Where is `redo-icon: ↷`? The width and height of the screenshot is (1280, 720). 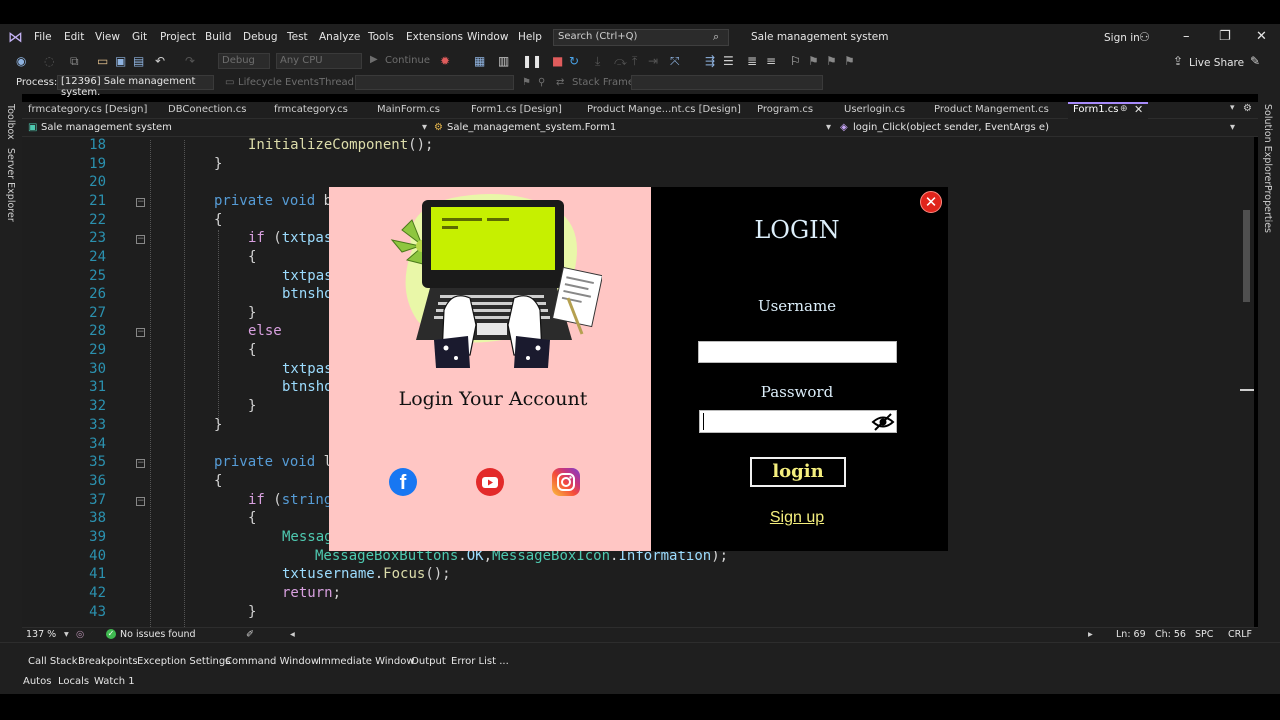
redo-icon: ↷ is located at coordinates (190, 61).